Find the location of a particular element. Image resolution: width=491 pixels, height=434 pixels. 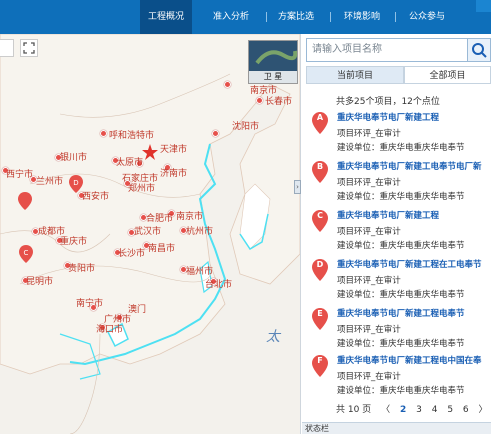

marker-letter: E is located at coordinates (320, 313).